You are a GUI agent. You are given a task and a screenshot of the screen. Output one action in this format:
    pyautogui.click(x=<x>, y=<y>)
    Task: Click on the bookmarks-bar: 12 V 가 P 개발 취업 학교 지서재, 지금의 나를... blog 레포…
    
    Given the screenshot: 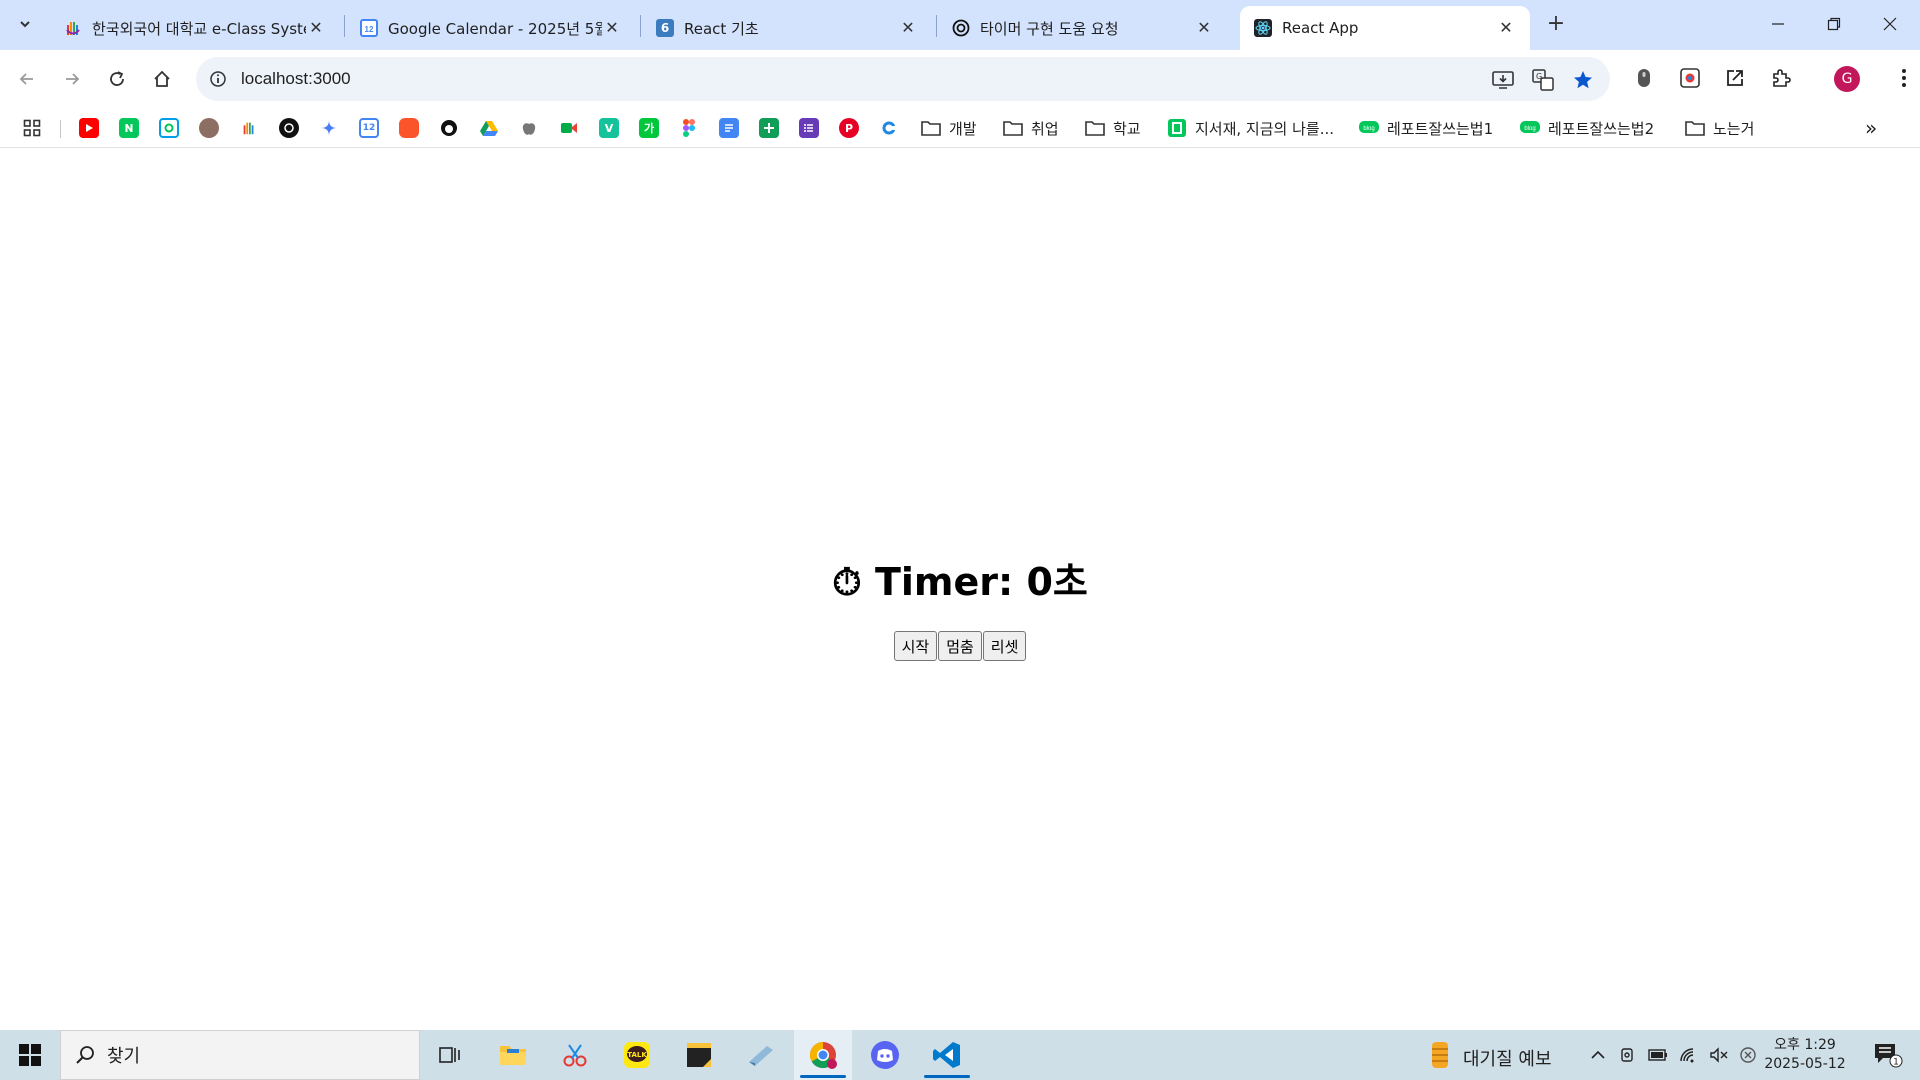 What is the action you would take?
    pyautogui.click(x=960, y=128)
    